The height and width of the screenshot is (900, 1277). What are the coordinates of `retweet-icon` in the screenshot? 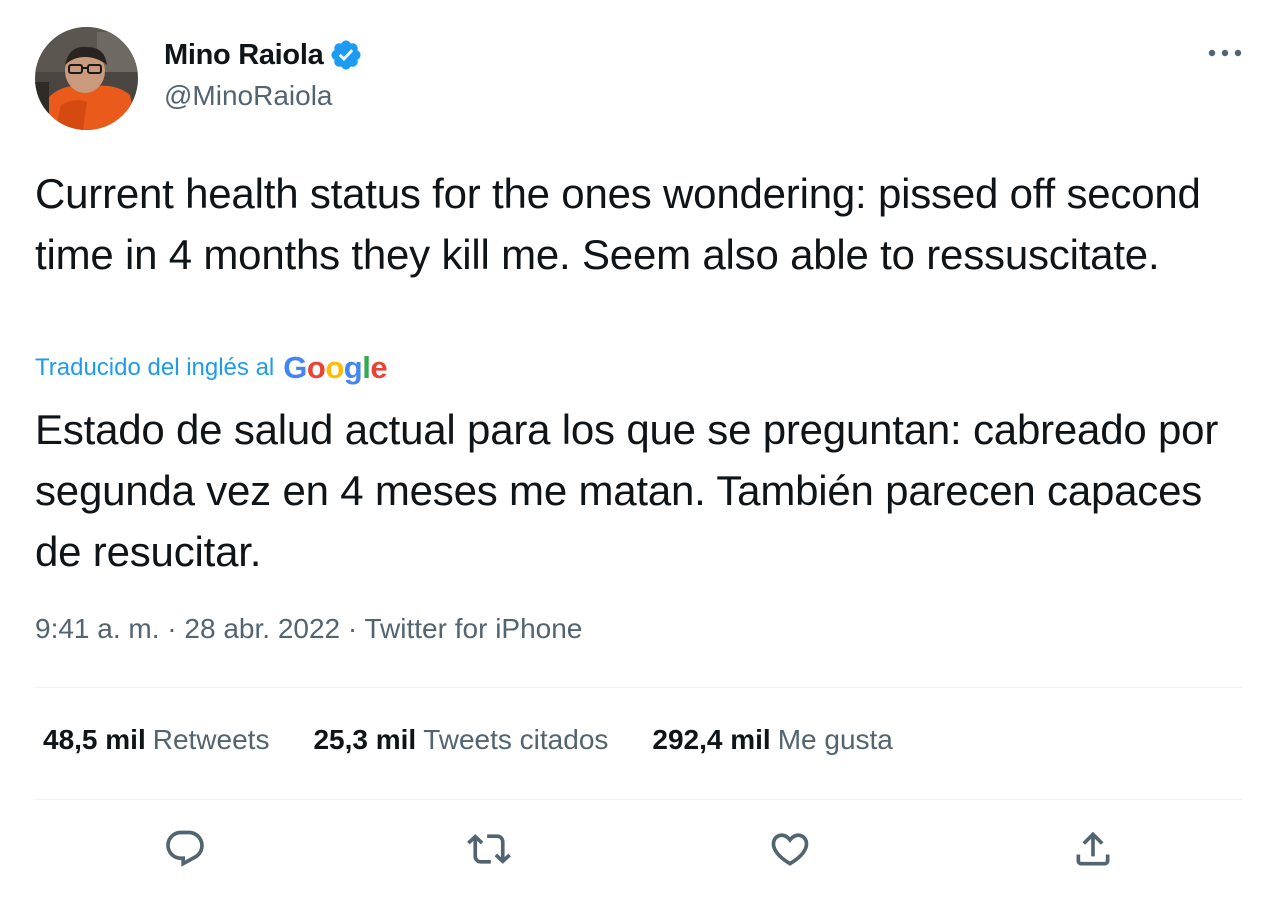 It's located at (489, 849).